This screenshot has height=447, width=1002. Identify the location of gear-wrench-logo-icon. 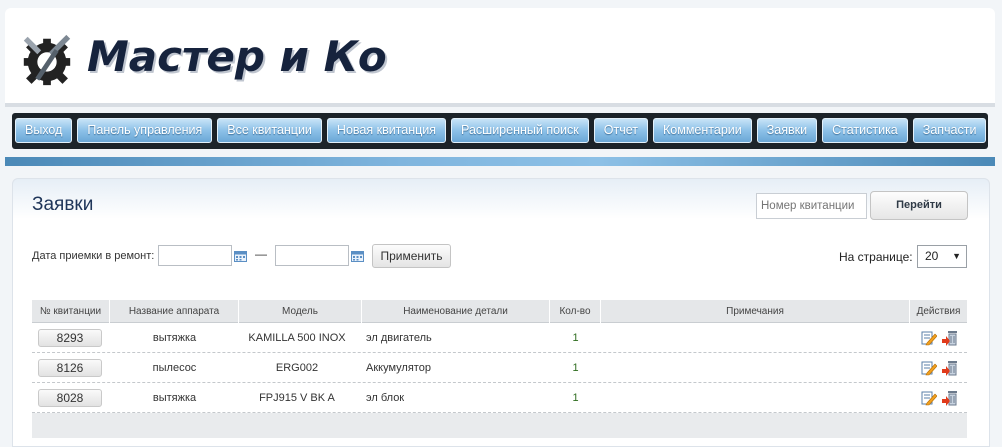
(47, 60).